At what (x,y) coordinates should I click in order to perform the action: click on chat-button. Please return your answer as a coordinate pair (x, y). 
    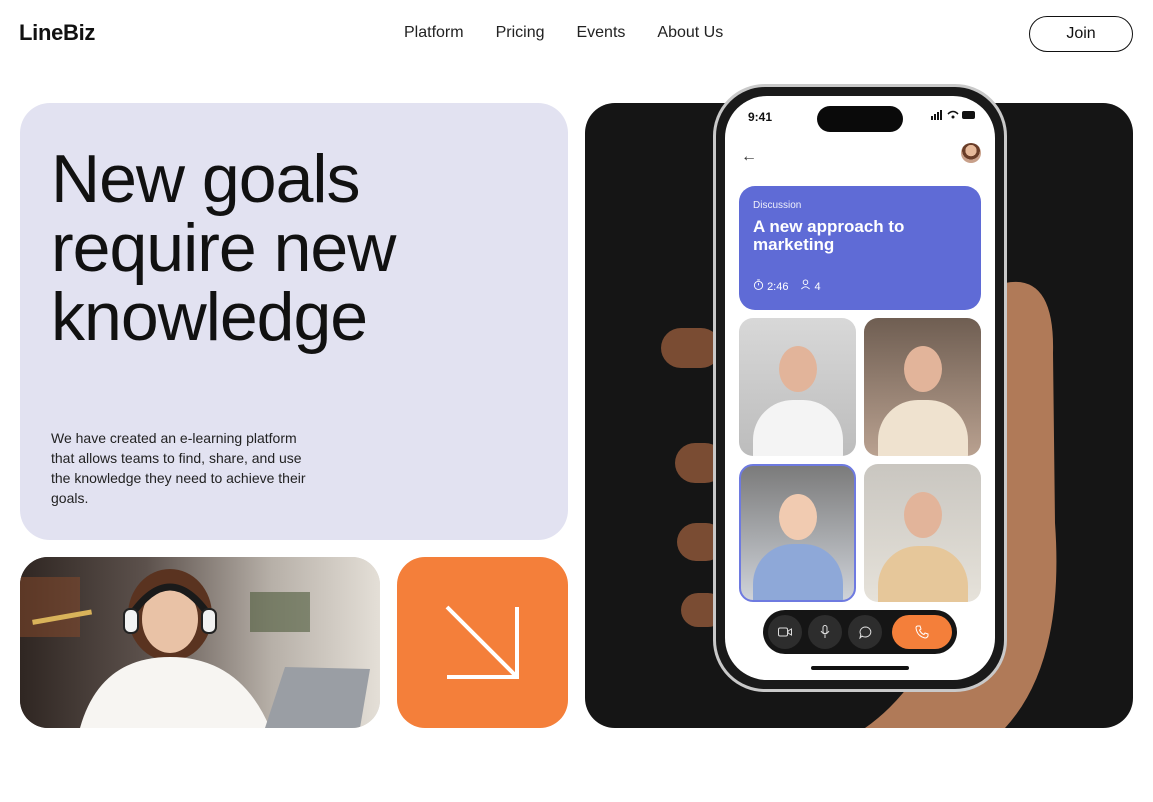
    Looking at the image, I should click on (865, 632).